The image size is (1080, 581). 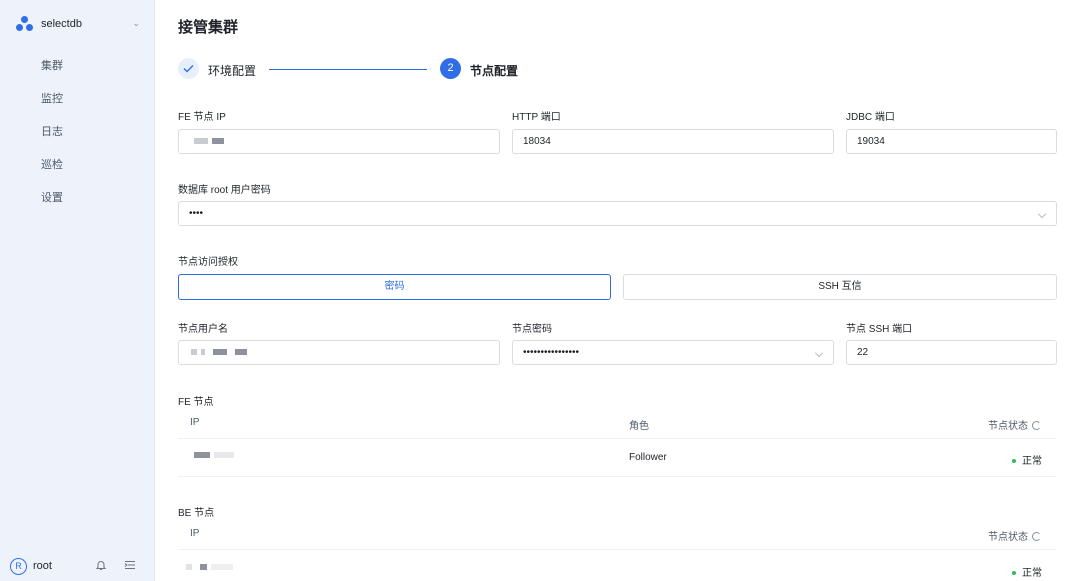 I want to click on http-port-label: HTTP 端口, so click(x=536, y=117).